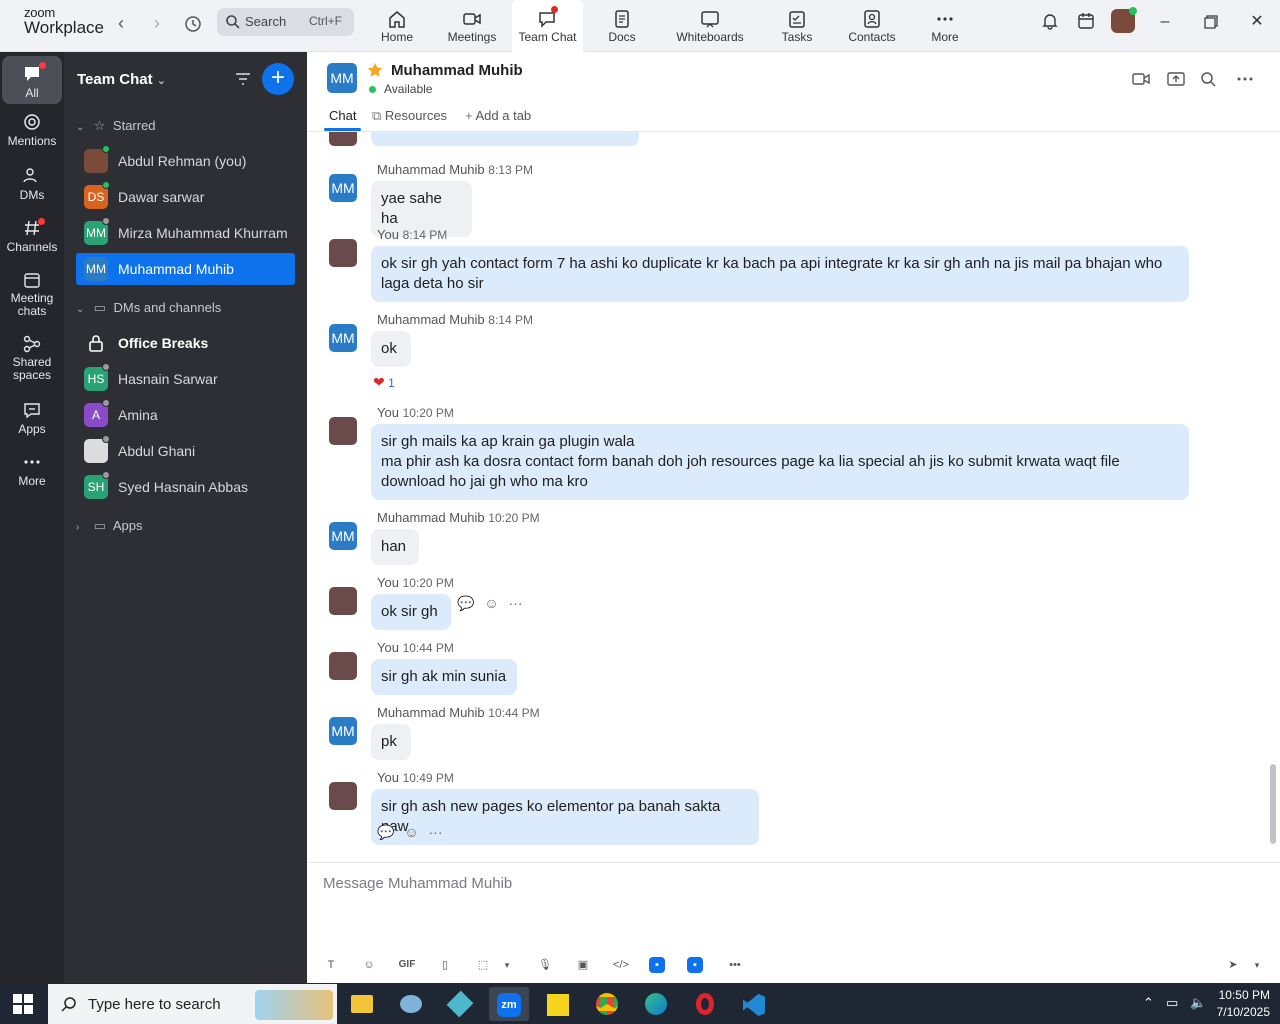 The width and height of the screenshot is (1280, 1024). Describe the element at coordinates (505, 139) in the screenshot. I see `message-bubble-partial` at that location.